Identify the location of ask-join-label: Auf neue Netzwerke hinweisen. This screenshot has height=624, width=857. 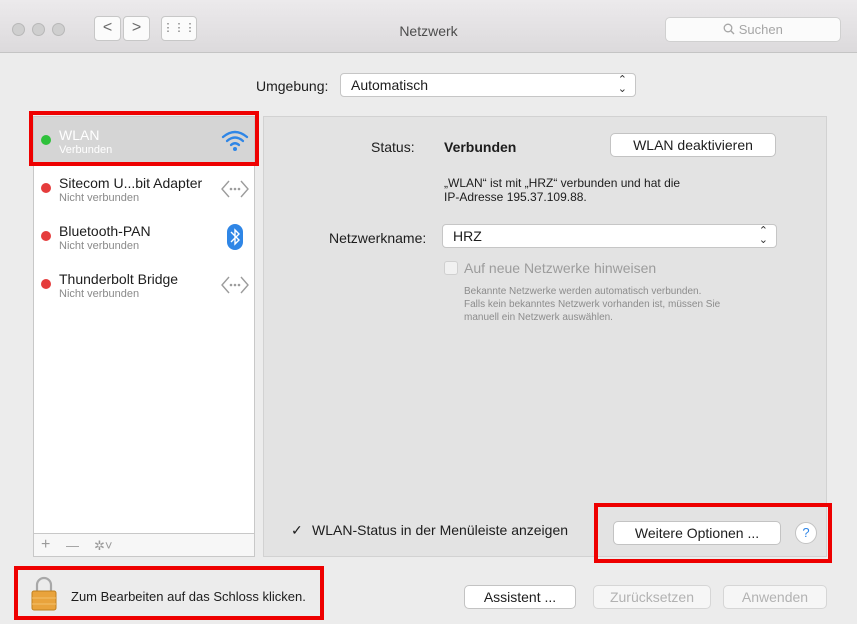
(560, 268).